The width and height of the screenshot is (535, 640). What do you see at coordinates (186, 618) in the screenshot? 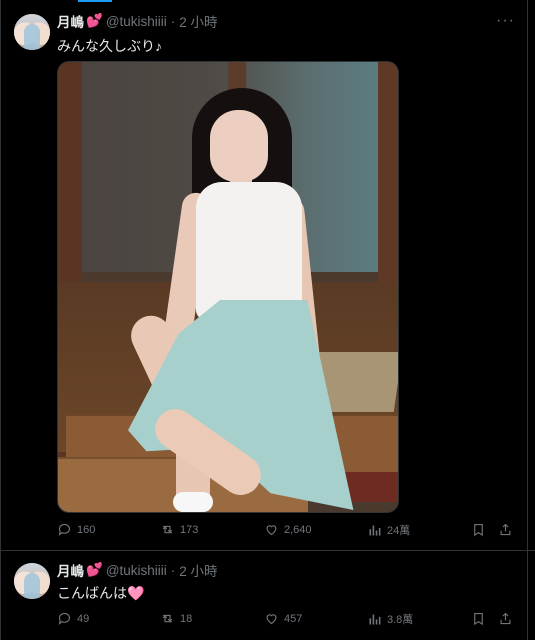
I see `retweet-count: 18` at bounding box center [186, 618].